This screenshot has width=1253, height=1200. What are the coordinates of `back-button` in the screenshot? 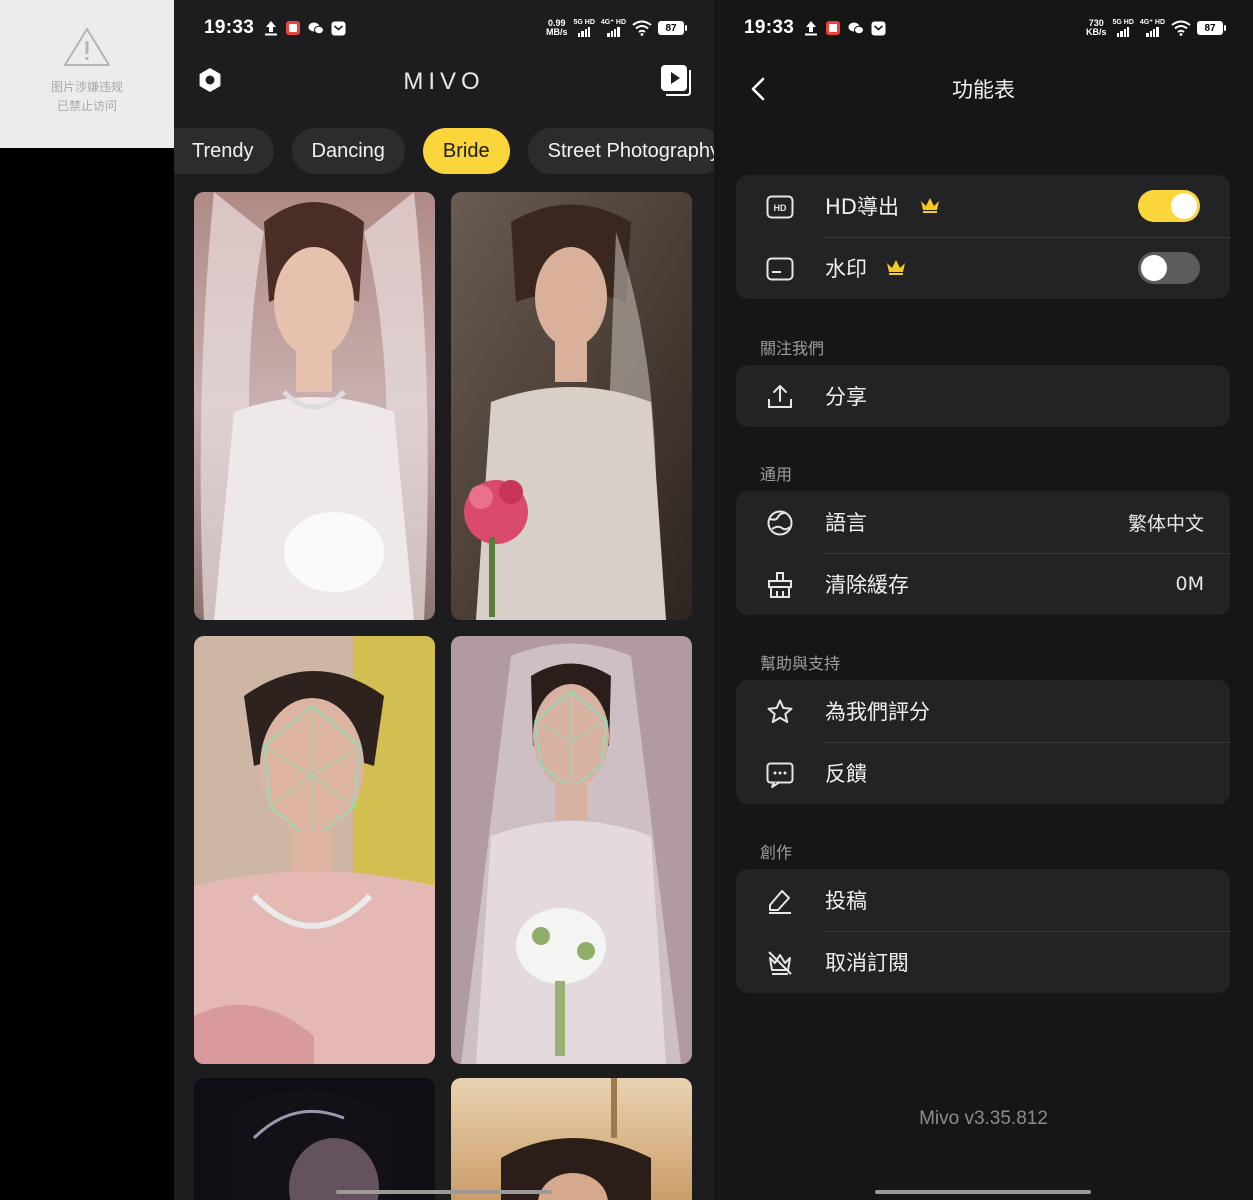 It's located at (759, 91).